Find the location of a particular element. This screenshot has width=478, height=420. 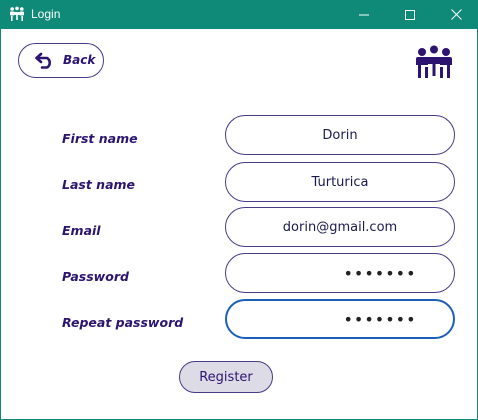

minimize-button is located at coordinates (364, 14).